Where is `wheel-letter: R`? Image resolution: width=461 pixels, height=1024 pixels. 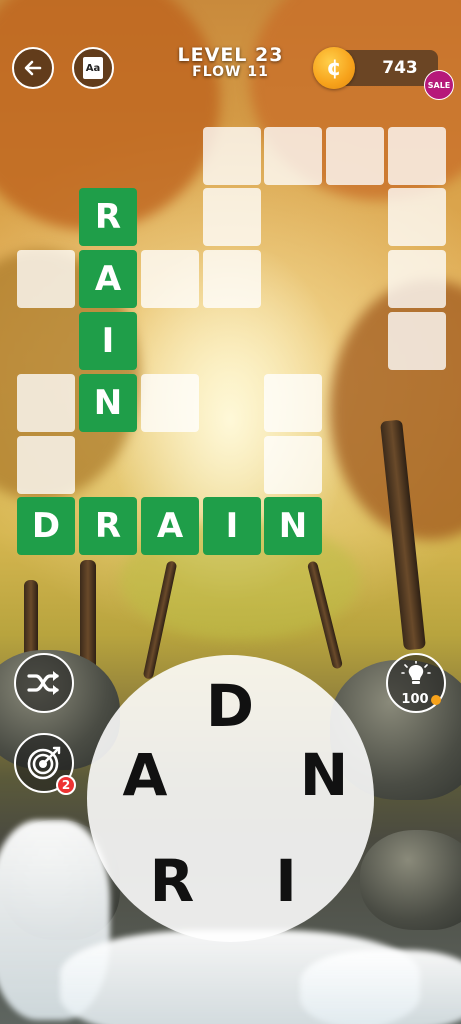
wheel-letter: R is located at coordinates (172, 881).